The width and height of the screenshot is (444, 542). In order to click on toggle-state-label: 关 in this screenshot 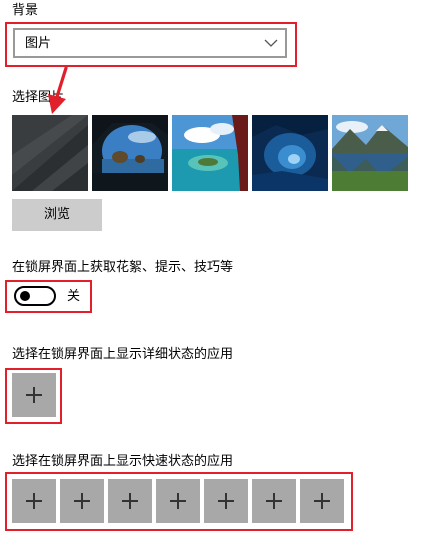, I will do `click(74, 296)`.